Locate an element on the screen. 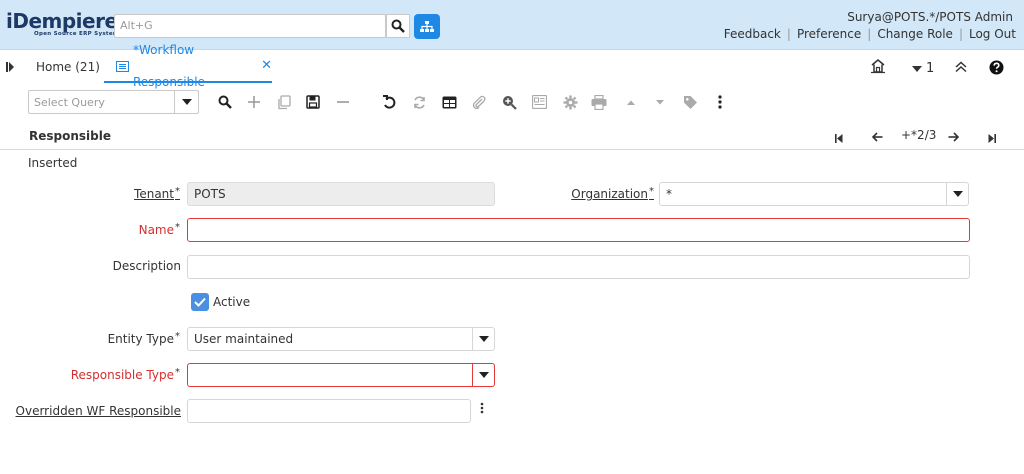 Image resolution: width=1024 pixels, height=474 pixels. tenant-label-text: Tenant is located at coordinates (154, 194).